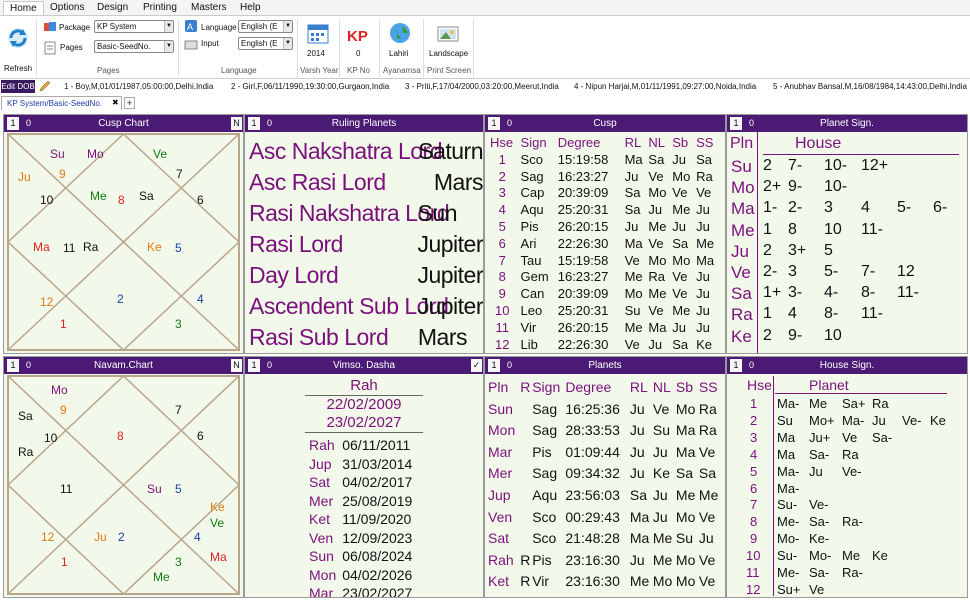  I want to click on package-select: KP System ▼, so click(134, 26).